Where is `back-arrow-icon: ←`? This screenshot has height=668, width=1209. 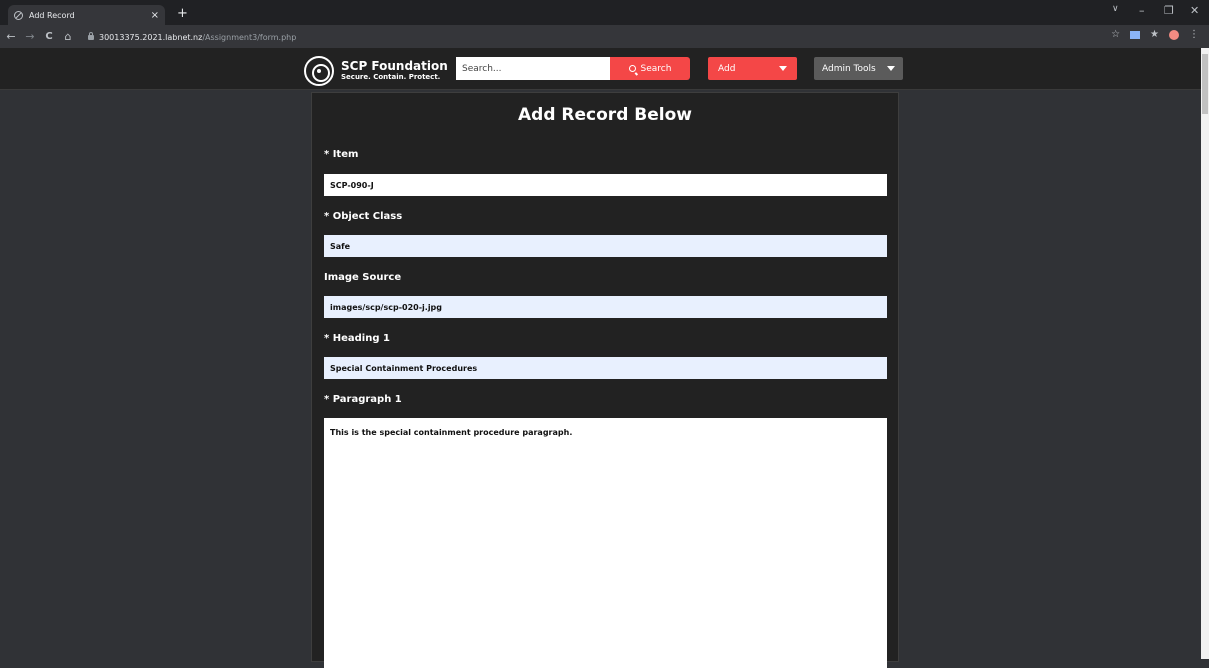
back-arrow-icon: ← is located at coordinates (11, 36).